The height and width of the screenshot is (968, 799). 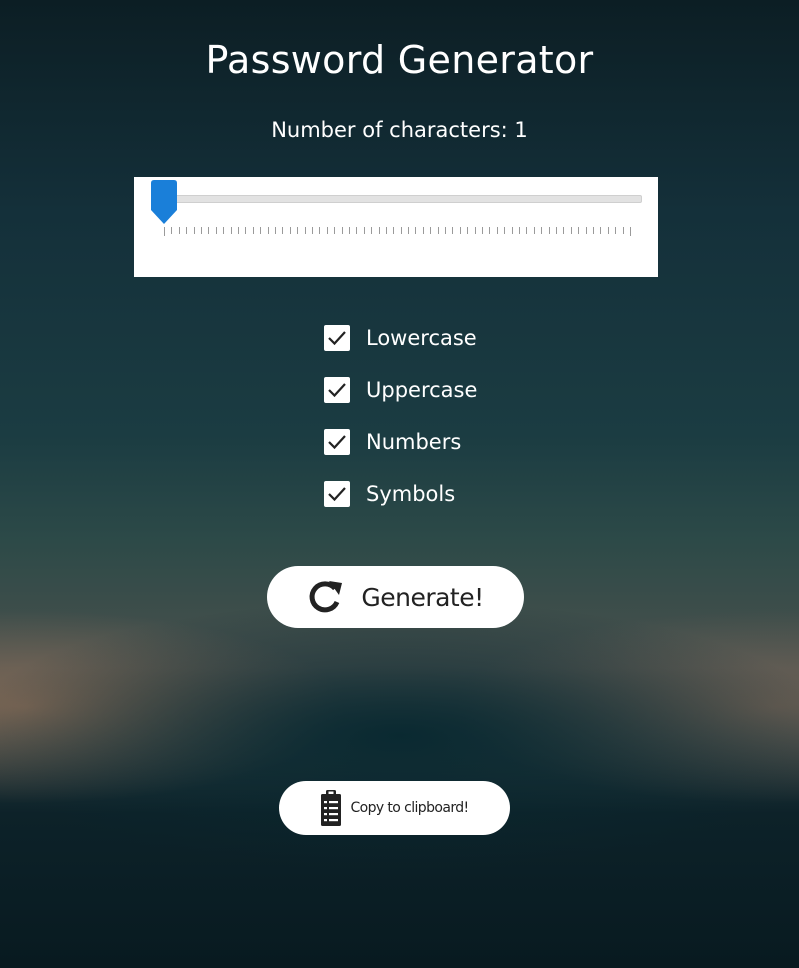 I want to click on option-lowercase: Lowercase, so click(x=400, y=338).